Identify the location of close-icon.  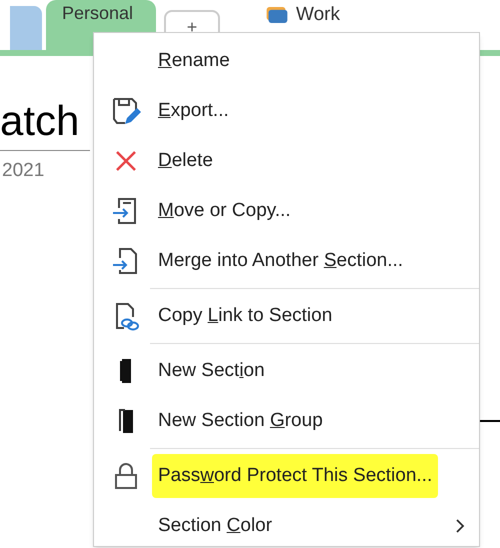
(126, 161).